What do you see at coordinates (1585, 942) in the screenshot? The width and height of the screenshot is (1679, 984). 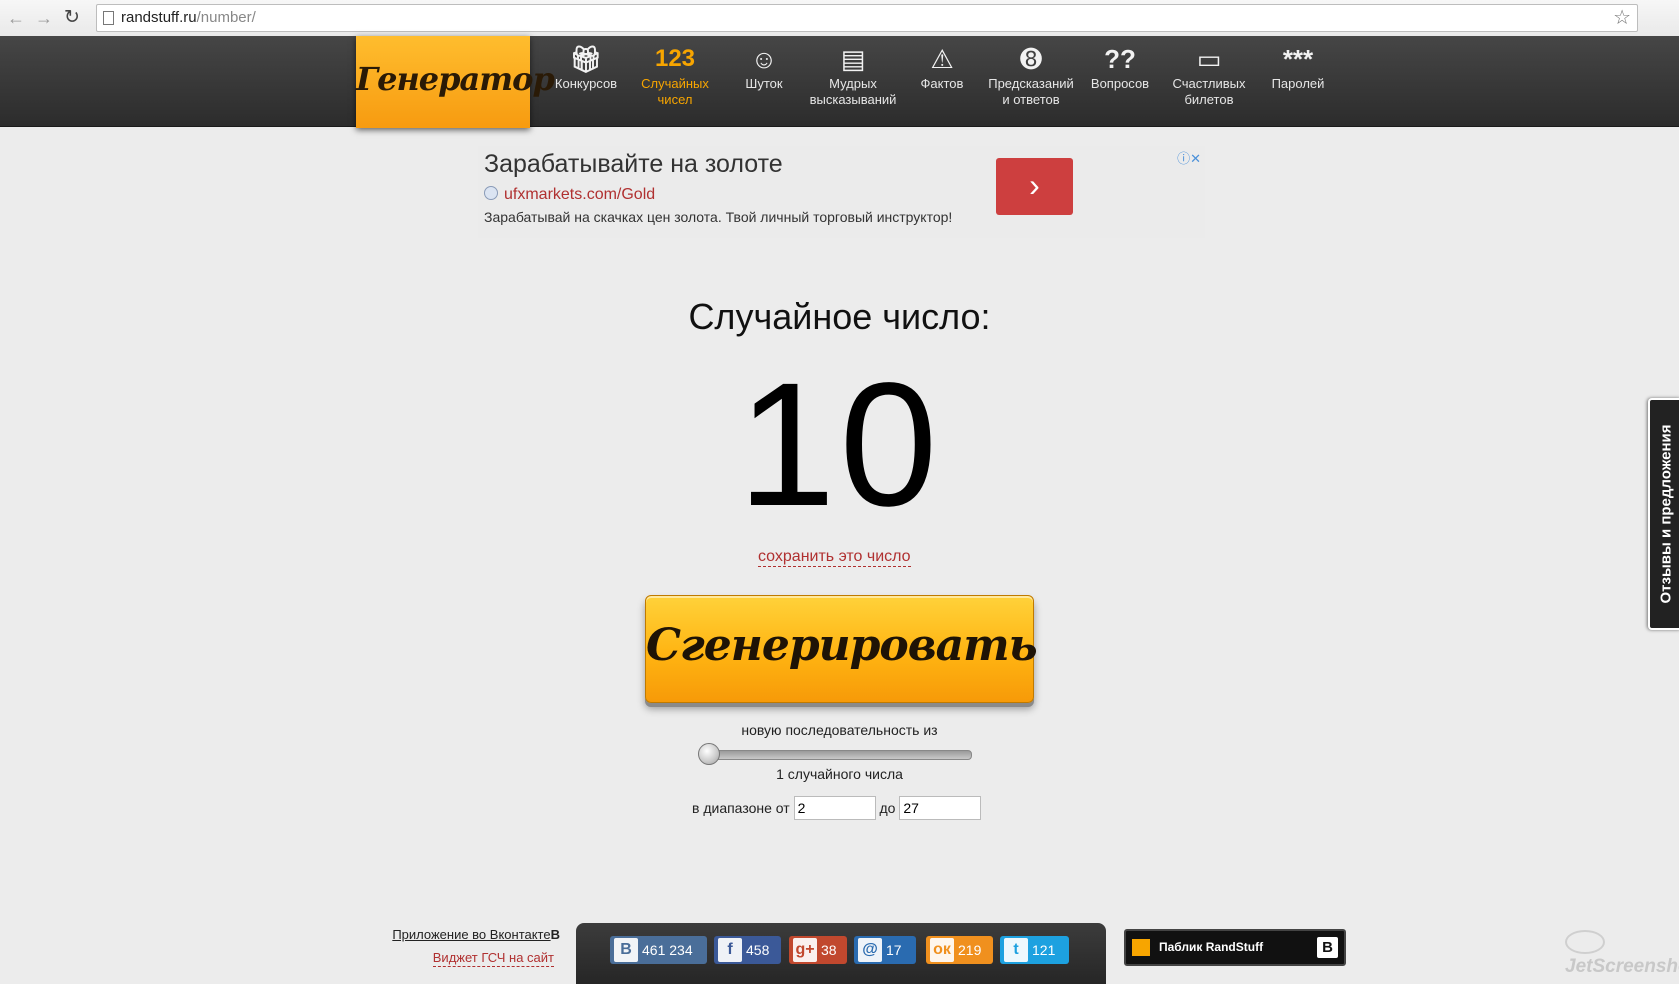 I see `eye-icon` at bounding box center [1585, 942].